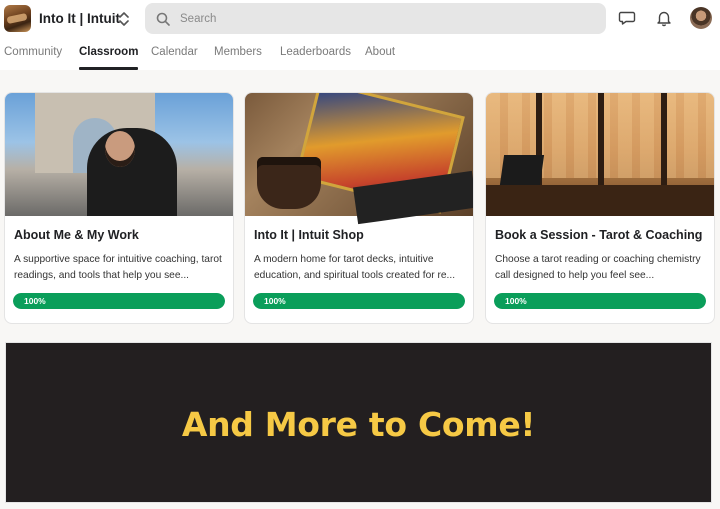  What do you see at coordinates (238, 54) in the screenshot?
I see `tab-members: Members` at bounding box center [238, 54].